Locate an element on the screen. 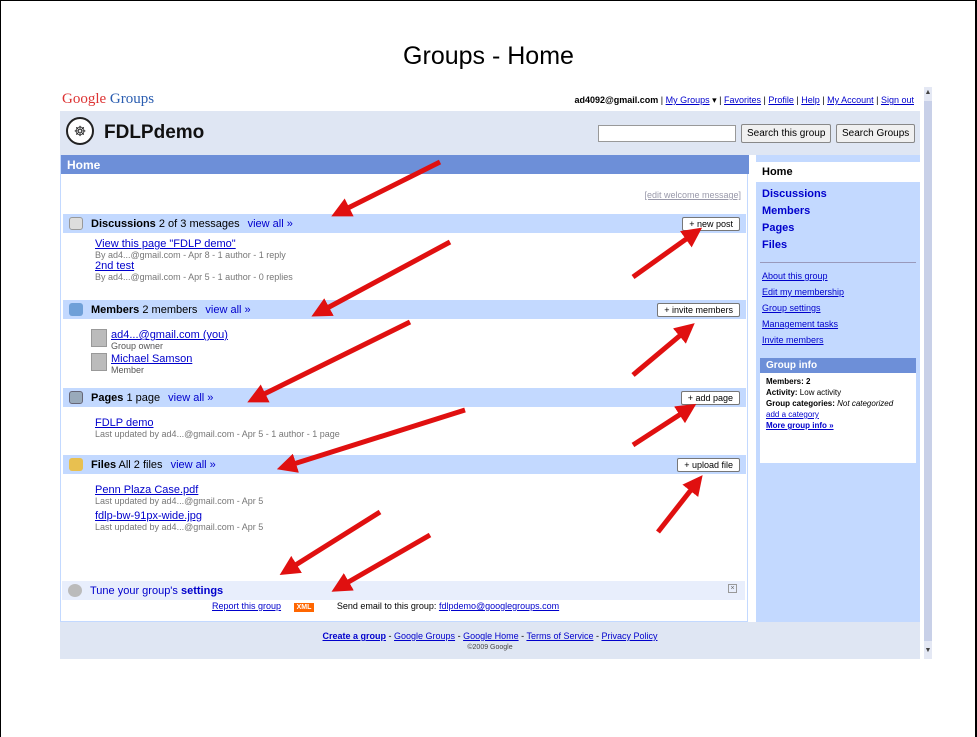 The image size is (977, 737). xml-feed-icon: XML is located at coordinates (304, 607).